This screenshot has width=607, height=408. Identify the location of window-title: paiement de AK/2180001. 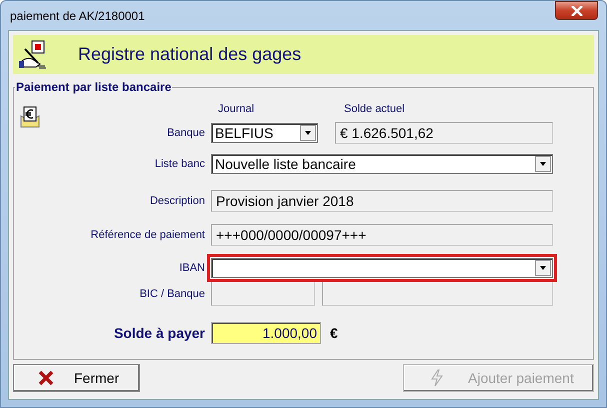
(77, 15).